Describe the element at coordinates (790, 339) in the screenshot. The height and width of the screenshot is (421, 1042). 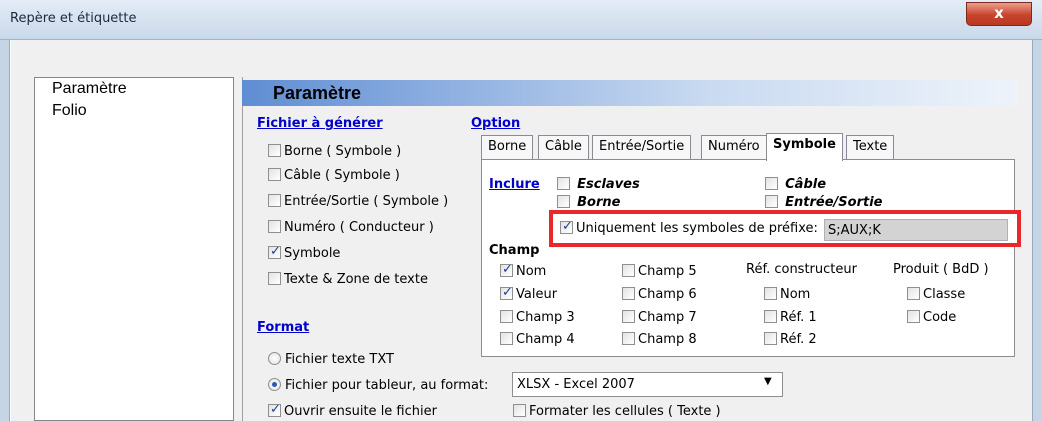
I see `checkbox-ref-2: Réf. 2` at that location.